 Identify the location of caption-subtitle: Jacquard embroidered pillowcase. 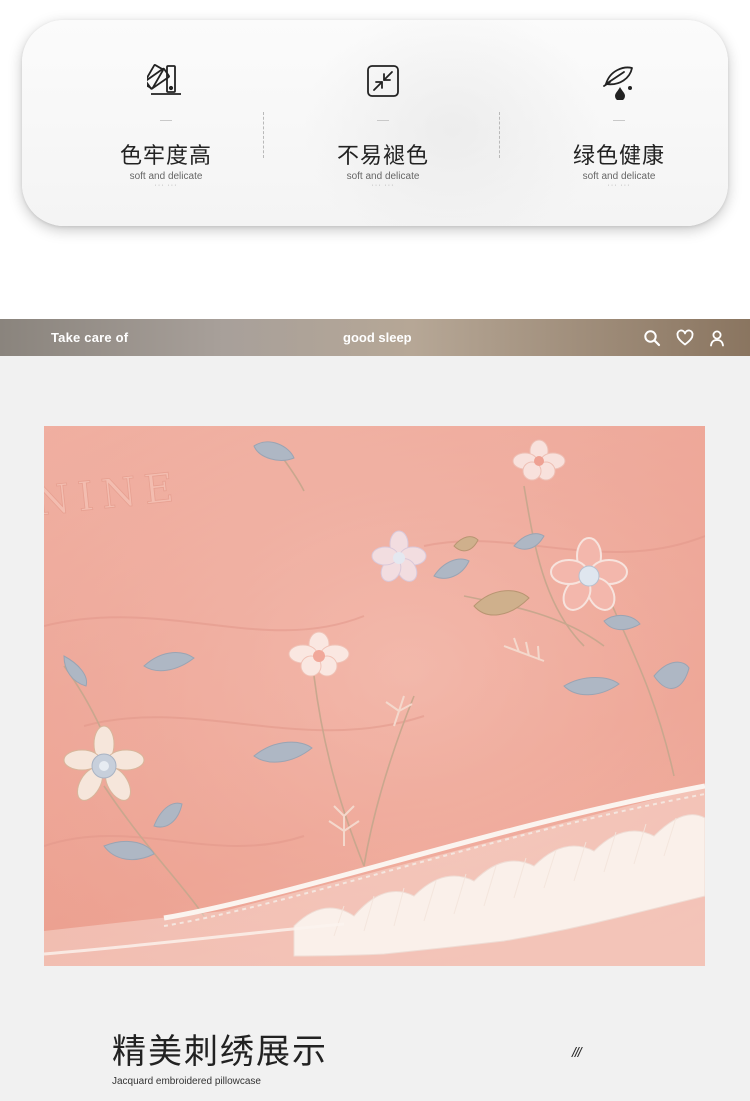
(186, 1081).